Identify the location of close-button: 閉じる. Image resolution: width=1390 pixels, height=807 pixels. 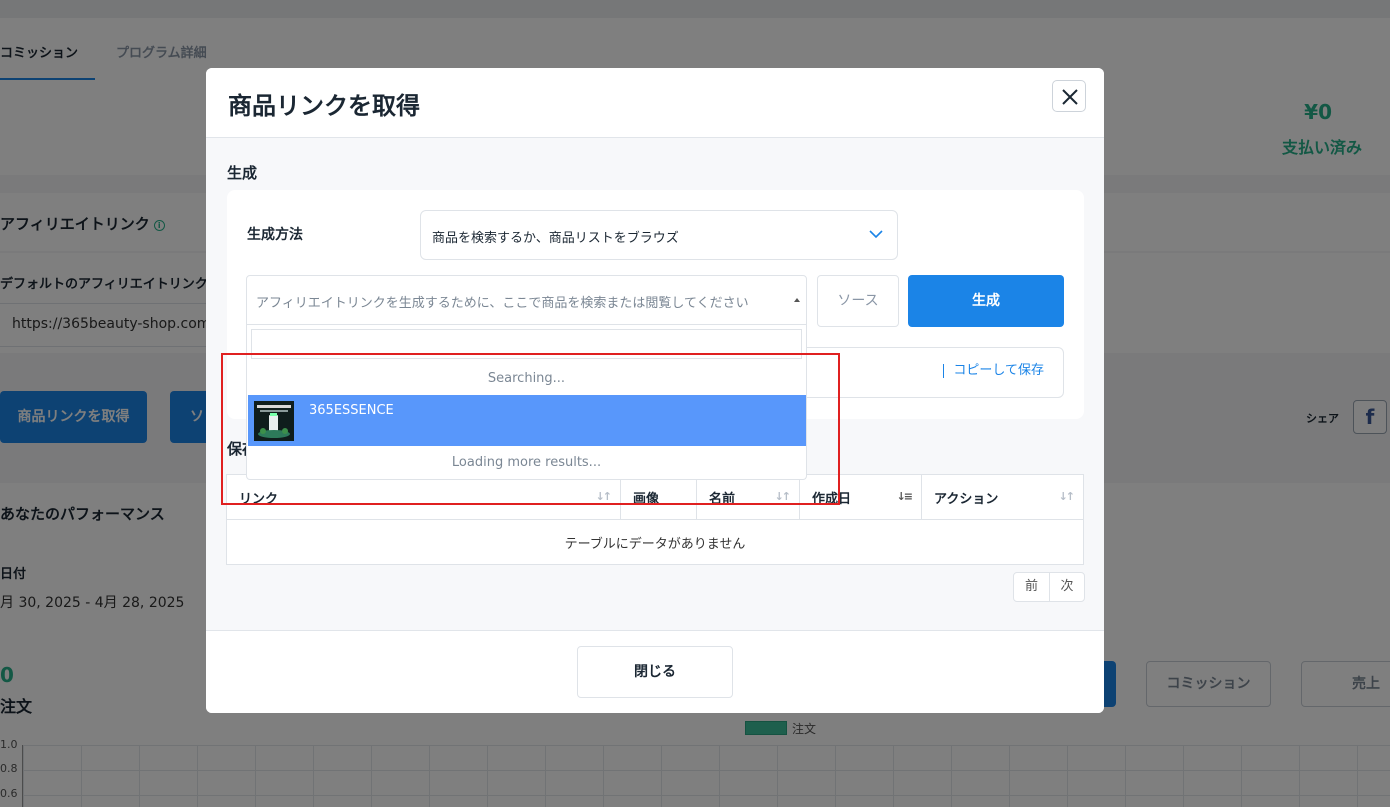
(655, 672).